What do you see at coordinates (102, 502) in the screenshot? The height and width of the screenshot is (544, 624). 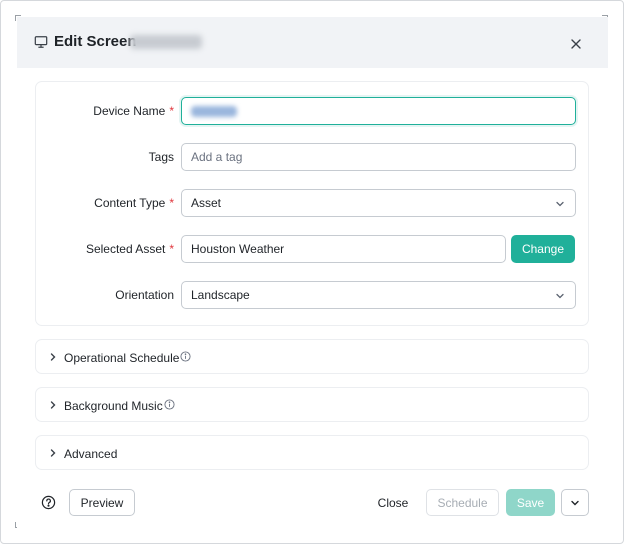 I see `preview-button: Preview` at bounding box center [102, 502].